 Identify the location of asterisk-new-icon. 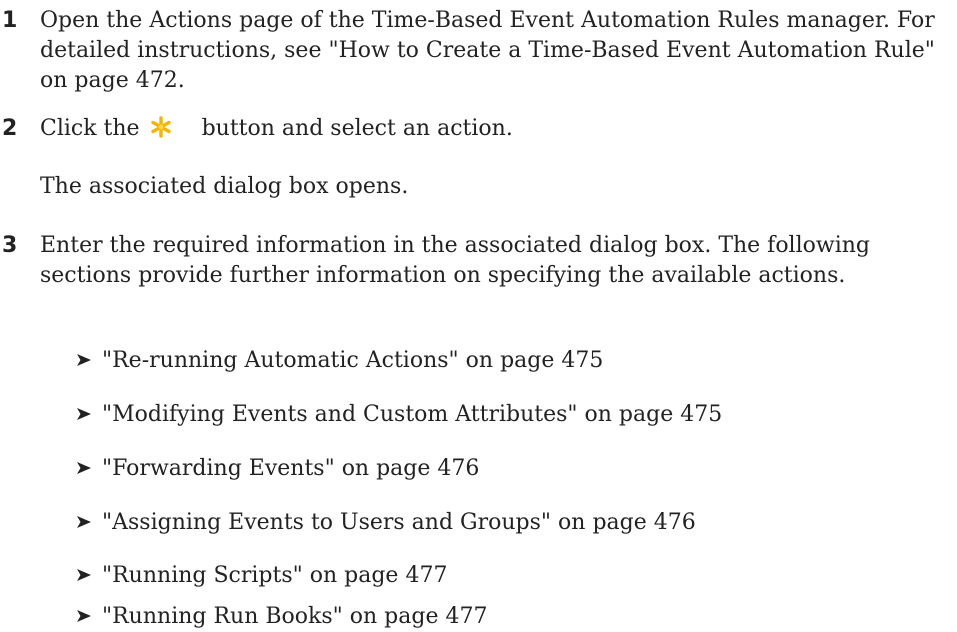
(161, 127).